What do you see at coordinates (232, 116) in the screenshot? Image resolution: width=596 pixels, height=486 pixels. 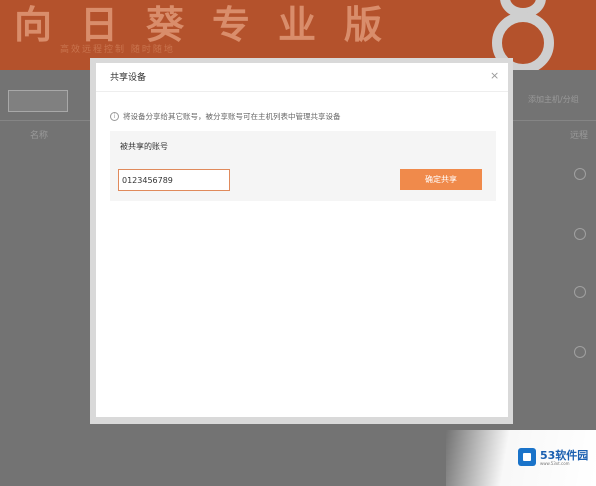 I see `share-notice-text: 将设备分享给其它账号，被分享账号可在主机列表中管理共享设备` at bounding box center [232, 116].